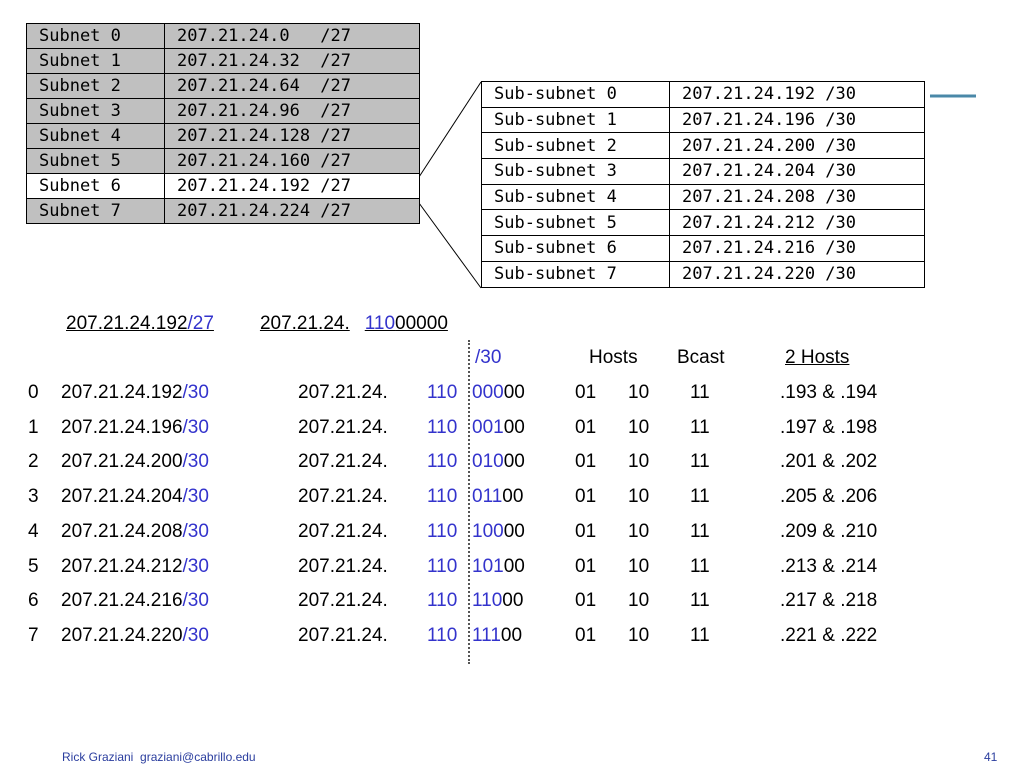  Describe the element at coordinates (450, 245) in the screenshot. I see `connector-line-bottom` at that location.